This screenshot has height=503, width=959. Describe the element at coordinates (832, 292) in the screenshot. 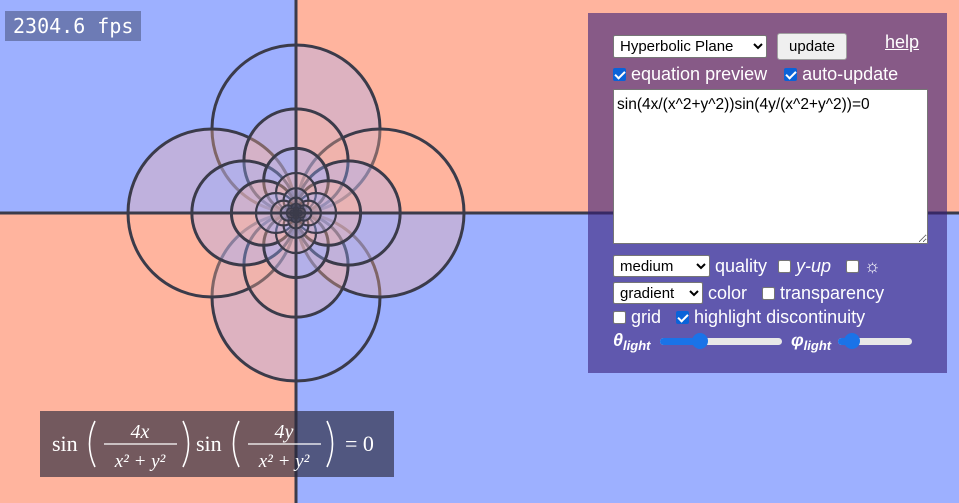

I see `transparency-label: transparency` at that location.